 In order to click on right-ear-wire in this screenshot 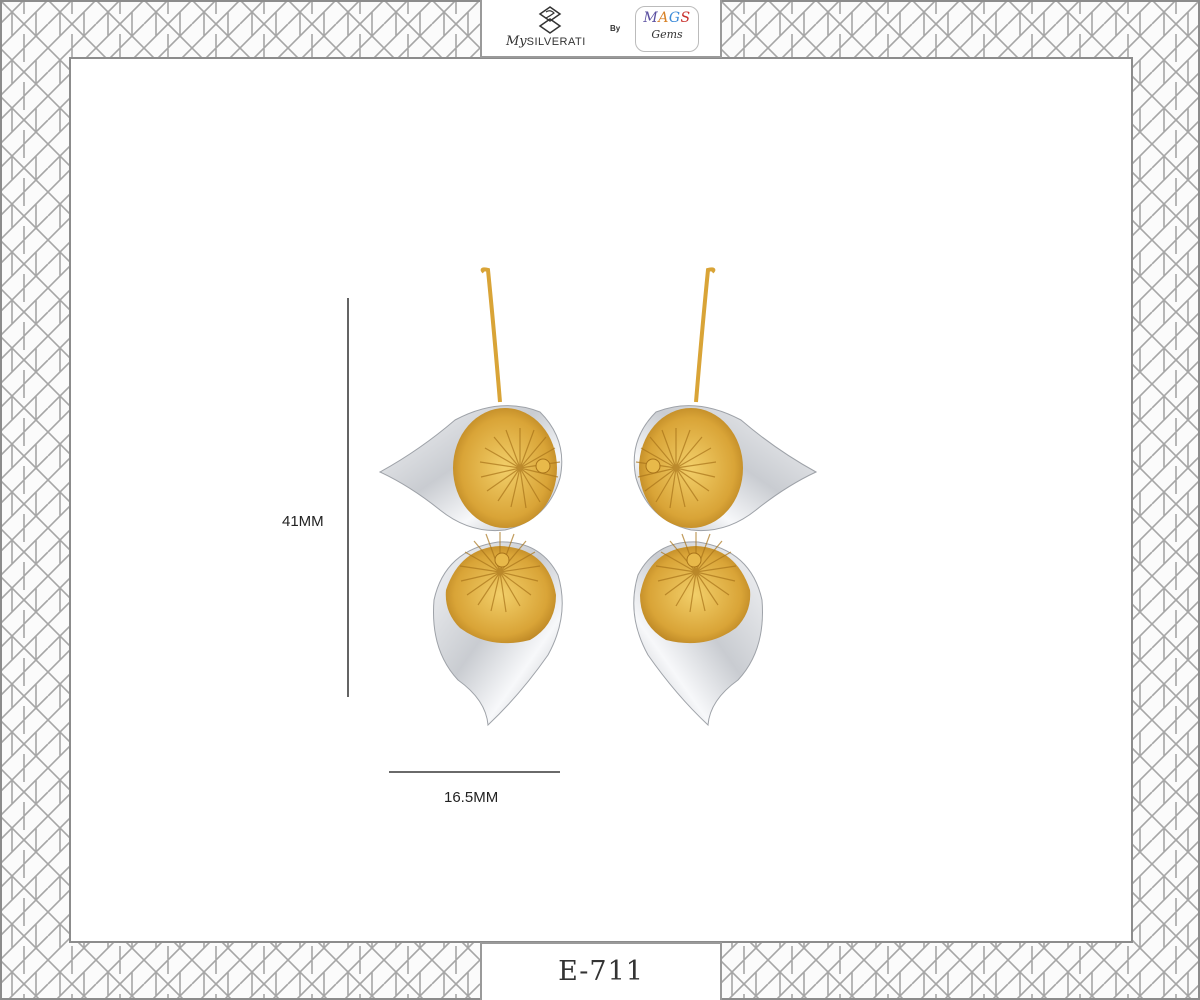, I will do `click(705, 335)`.